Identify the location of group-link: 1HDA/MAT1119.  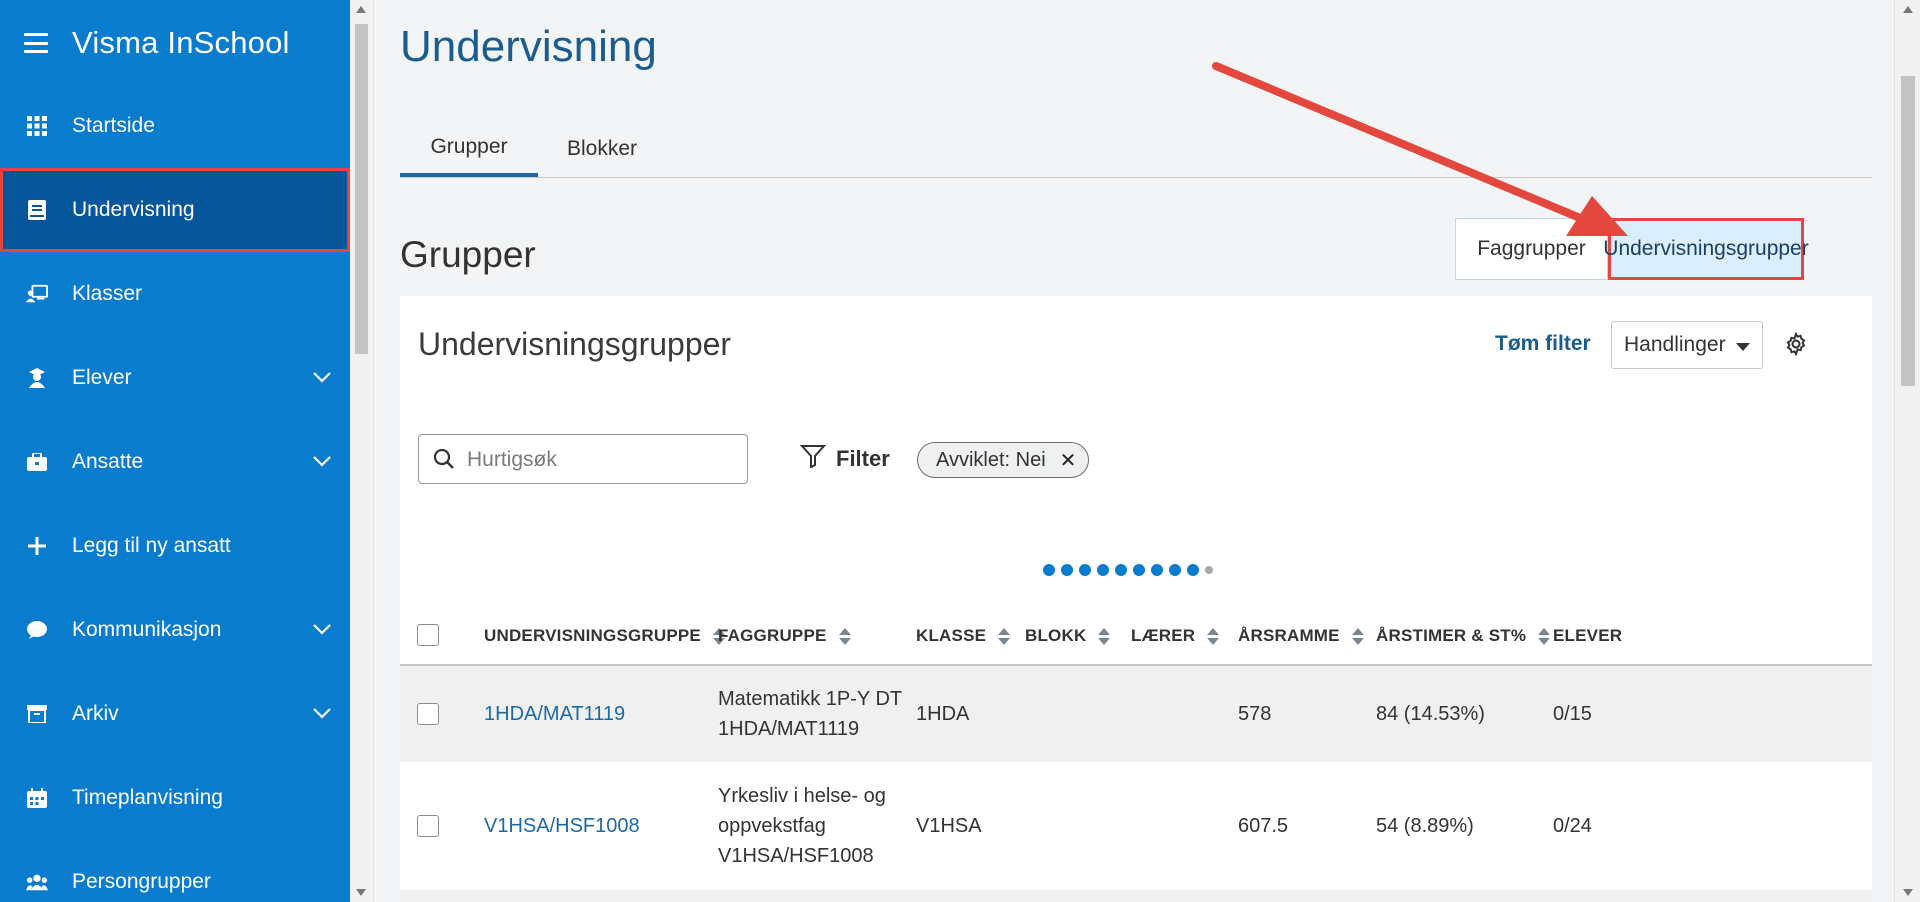
(554, 714).